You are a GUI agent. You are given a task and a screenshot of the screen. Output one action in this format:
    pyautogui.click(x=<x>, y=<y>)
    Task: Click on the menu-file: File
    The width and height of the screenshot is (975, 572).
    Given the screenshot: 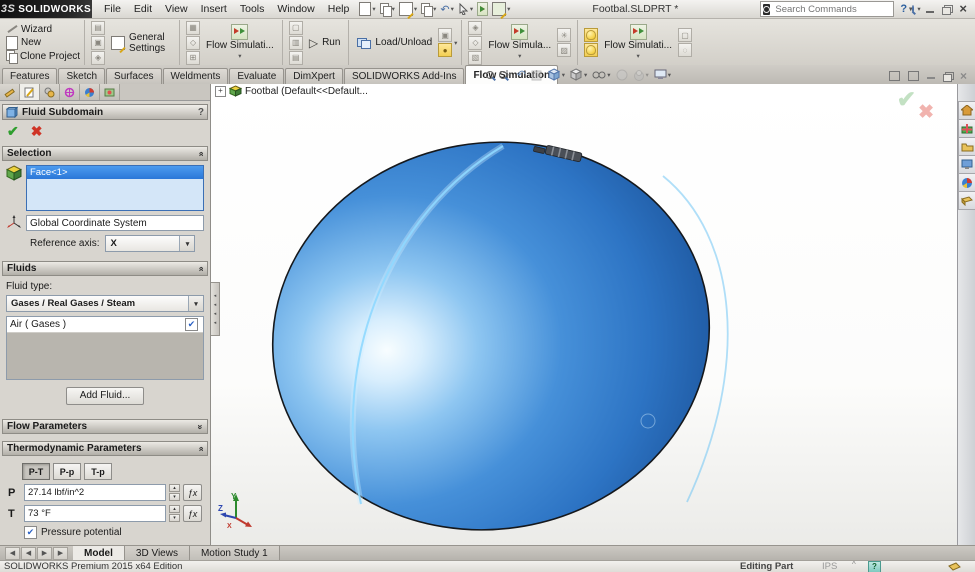 What is the action you would take?
    pyautogui.click(x=112, y=9)
    